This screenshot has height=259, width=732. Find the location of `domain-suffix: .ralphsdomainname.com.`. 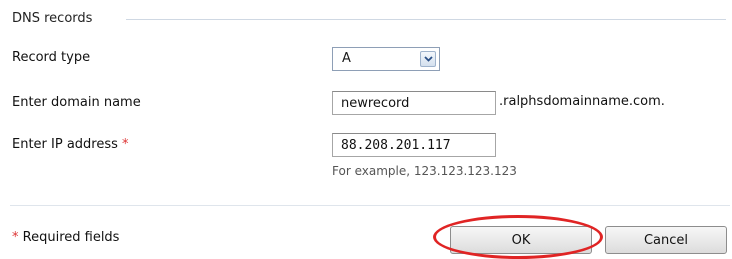

domain-suffix: .ralphsdomainname.com. is located at coordinates (582, 101).